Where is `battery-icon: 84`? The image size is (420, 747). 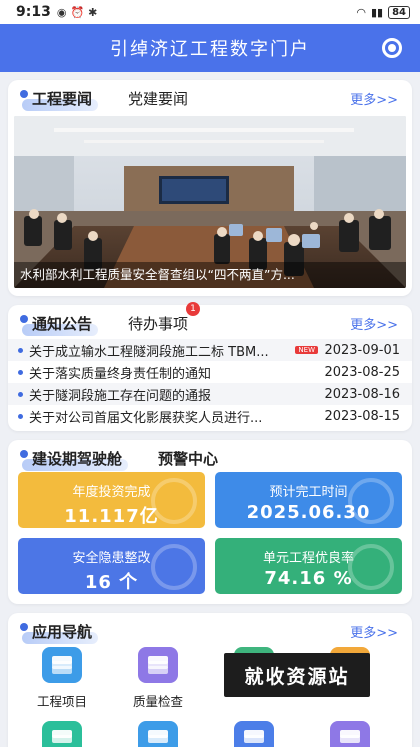 battery-icon: 84 is located at coordinates (399, 12).